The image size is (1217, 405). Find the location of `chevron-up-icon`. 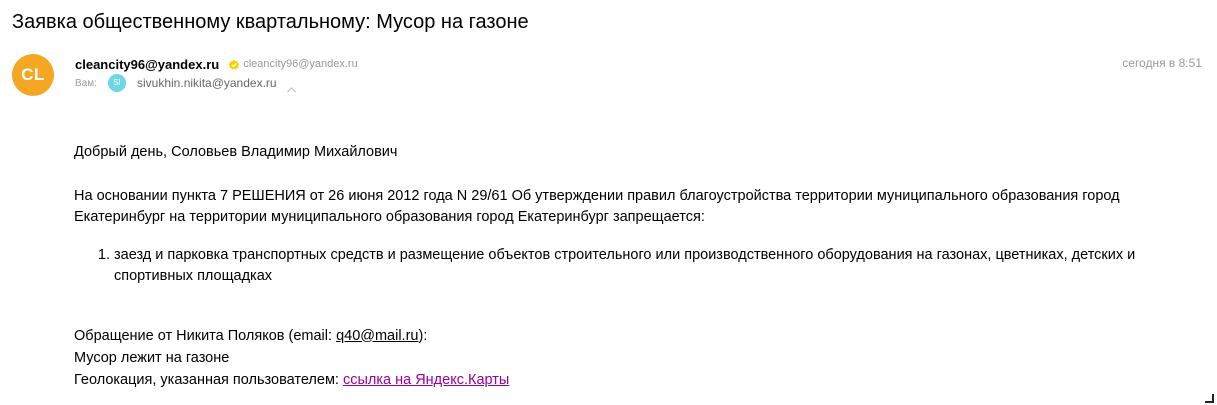

chevron-up-icon is located at coordinates (291, 86).